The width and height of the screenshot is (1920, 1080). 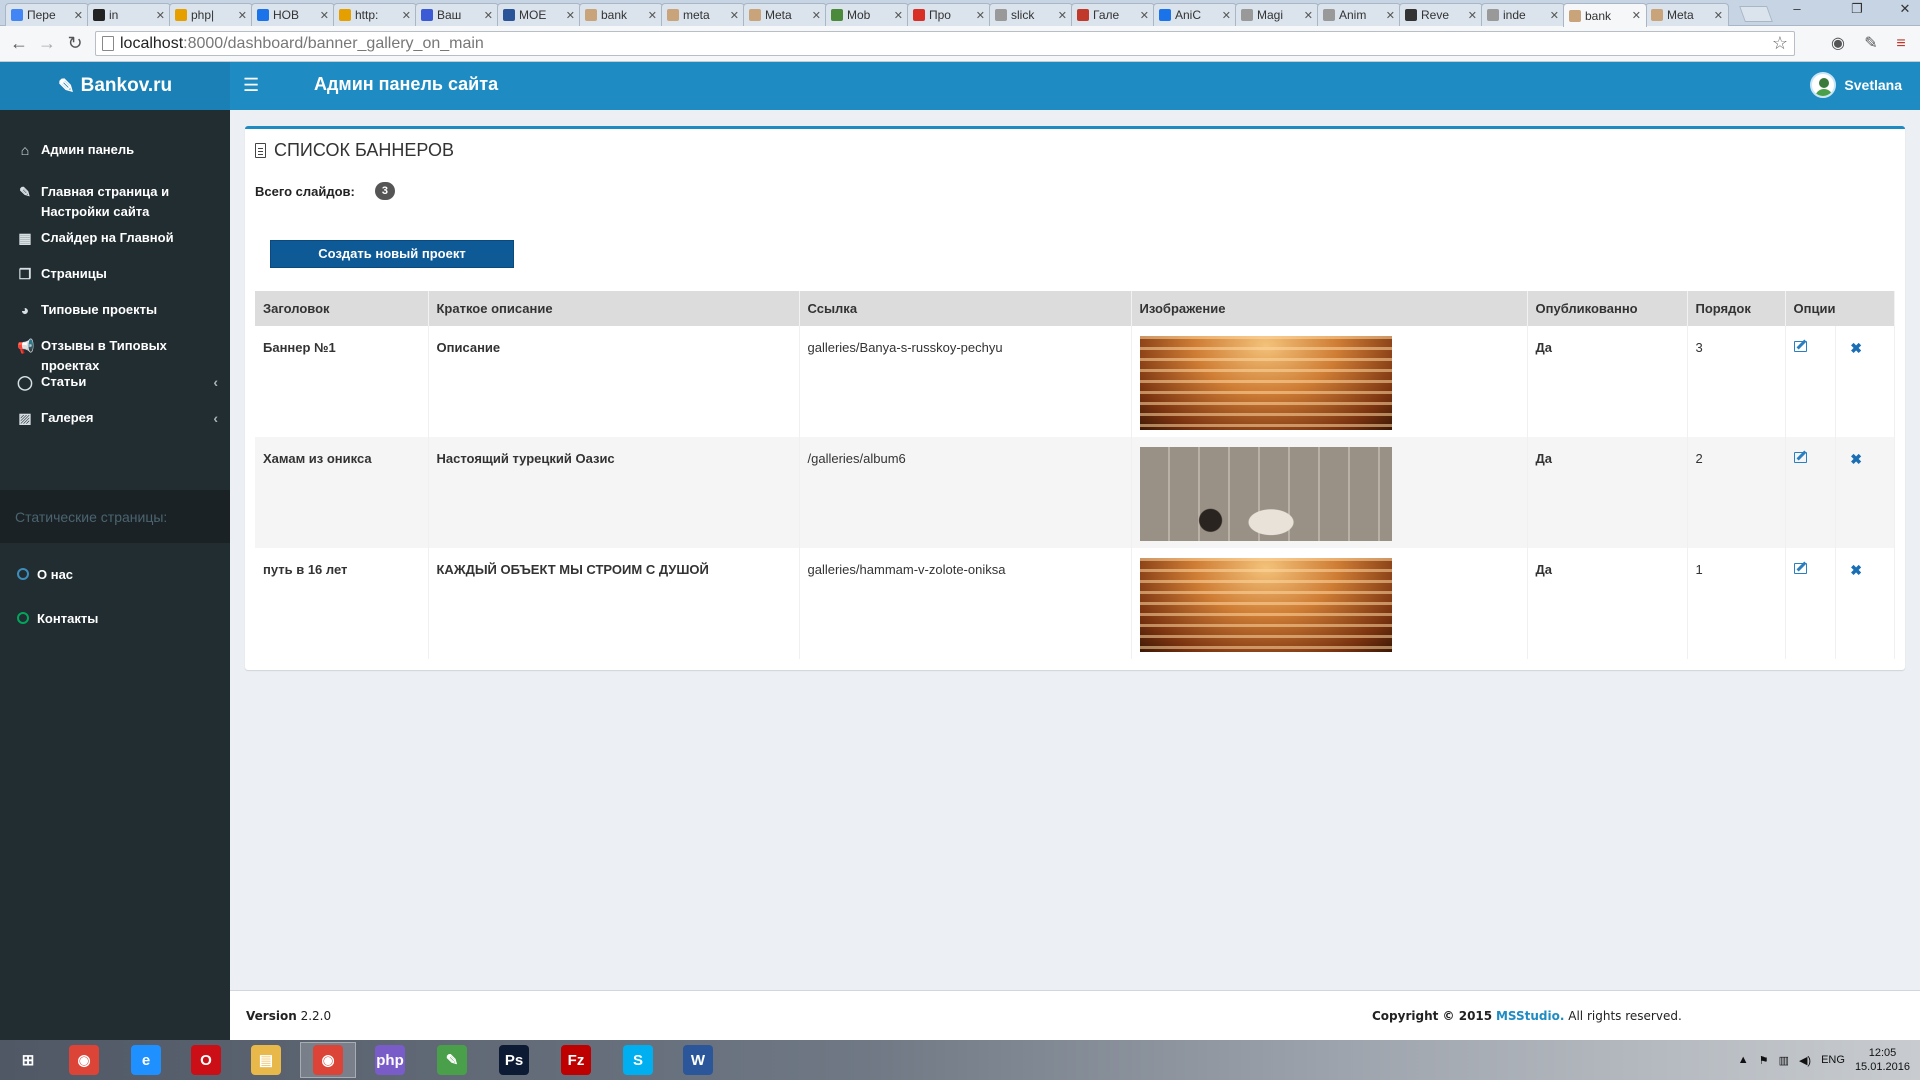 What do you see at coordinates (638, 1060) in the screenshot?
I see `skype-icon: S` at bounding box center [638, 1060].